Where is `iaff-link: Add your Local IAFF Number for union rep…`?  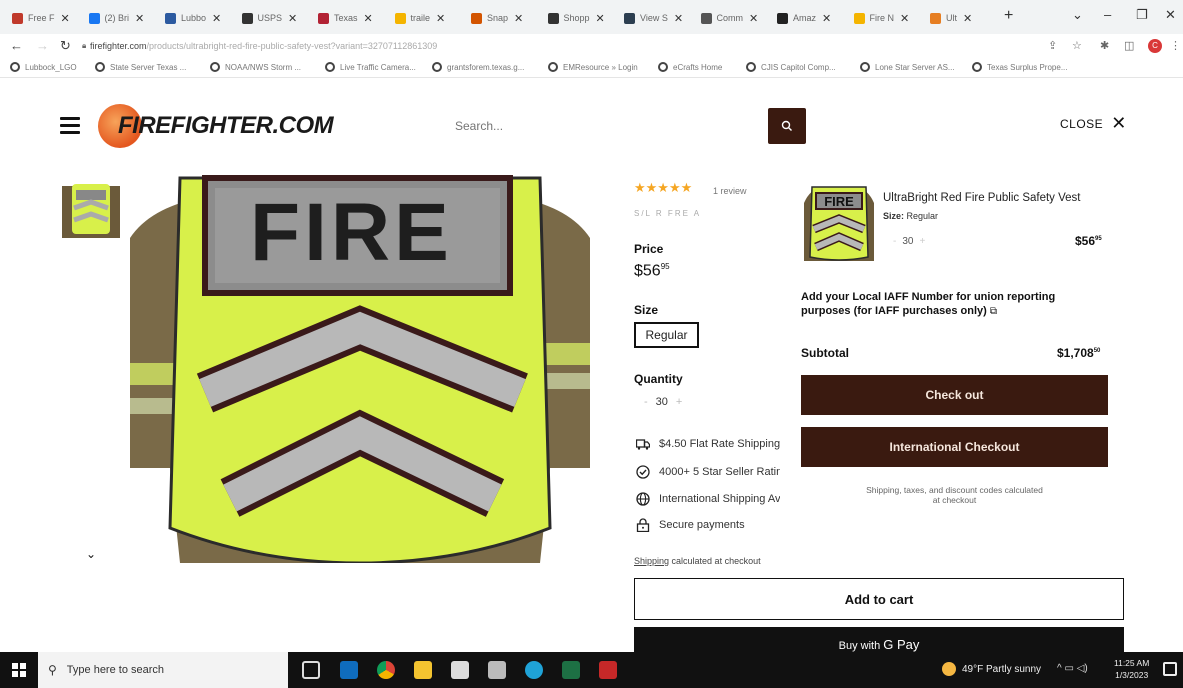 iaff-link: Add your Local IAFF Number for union rep… is located at coordinates (951, 304).